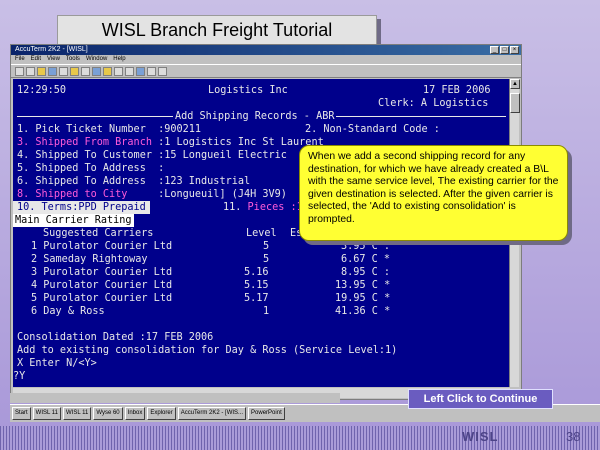 The height and width of the screenshot is (450, 600). What do you see at coordinates (248, 90) in the screenshot?
I see `term-company: Logistics Inc` at bounding box center [248, 90].